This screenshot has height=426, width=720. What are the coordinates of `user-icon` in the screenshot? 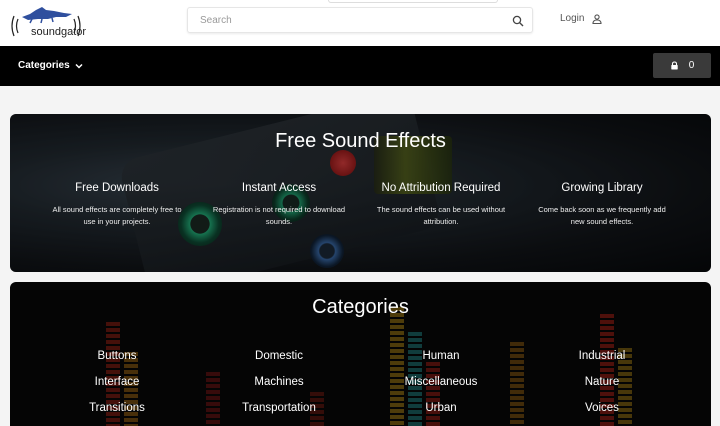 It's located at (597, 18).